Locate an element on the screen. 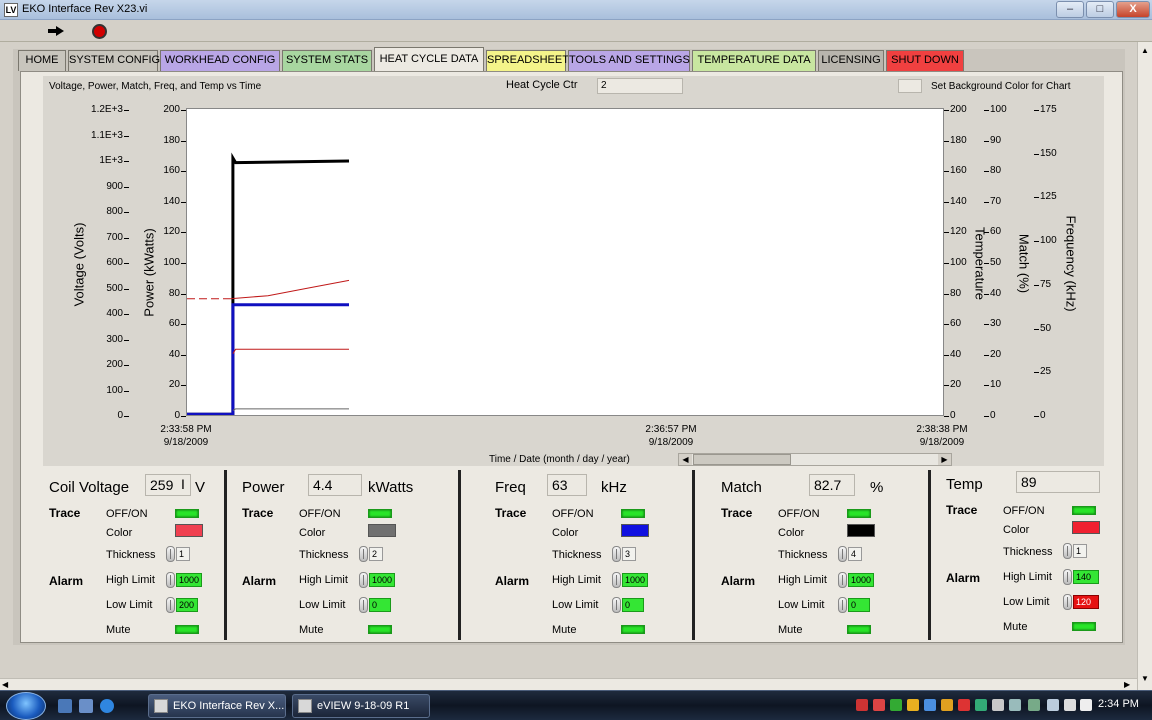  tray-icon-security is located at coordinates (981, 705).